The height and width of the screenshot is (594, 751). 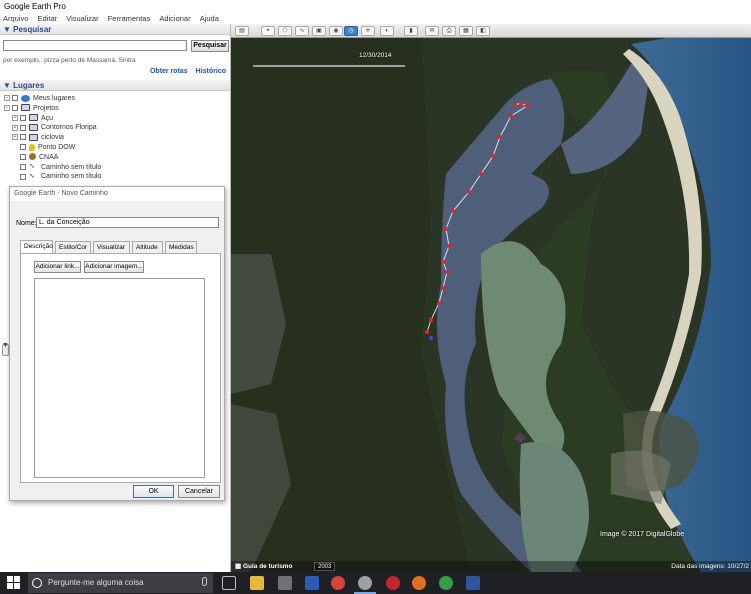 What do you see at coordinates (127, 222) in the screenshot?
I see `name-input: L. da Conceição` at bounding box center [127, 222].